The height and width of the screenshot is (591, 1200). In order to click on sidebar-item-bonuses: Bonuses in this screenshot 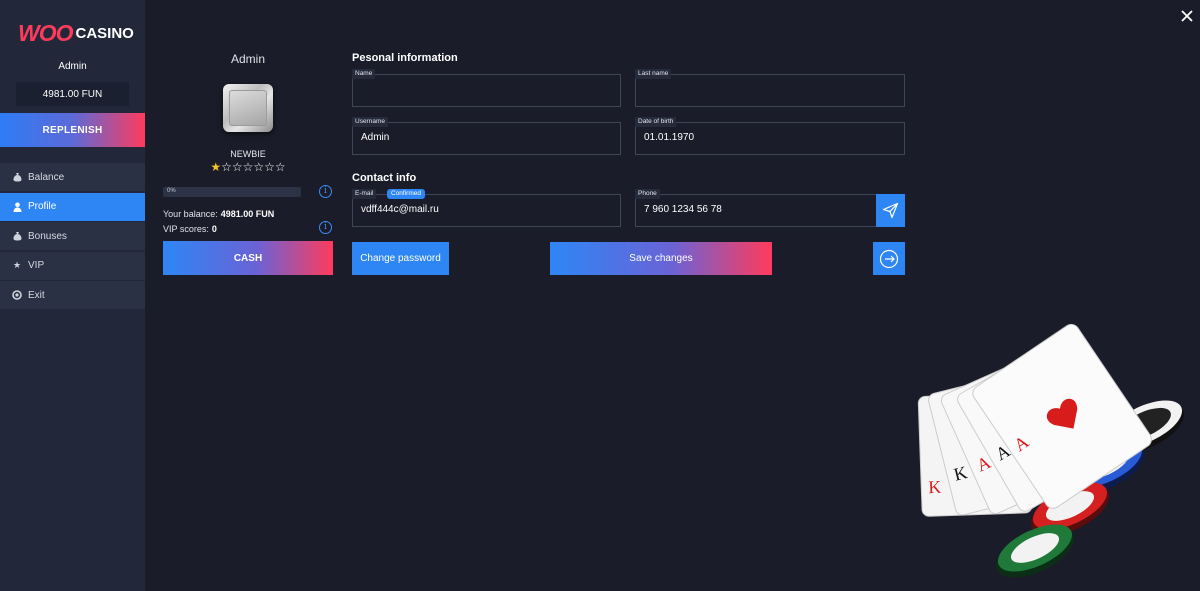, I will do `click(72, 236)`.